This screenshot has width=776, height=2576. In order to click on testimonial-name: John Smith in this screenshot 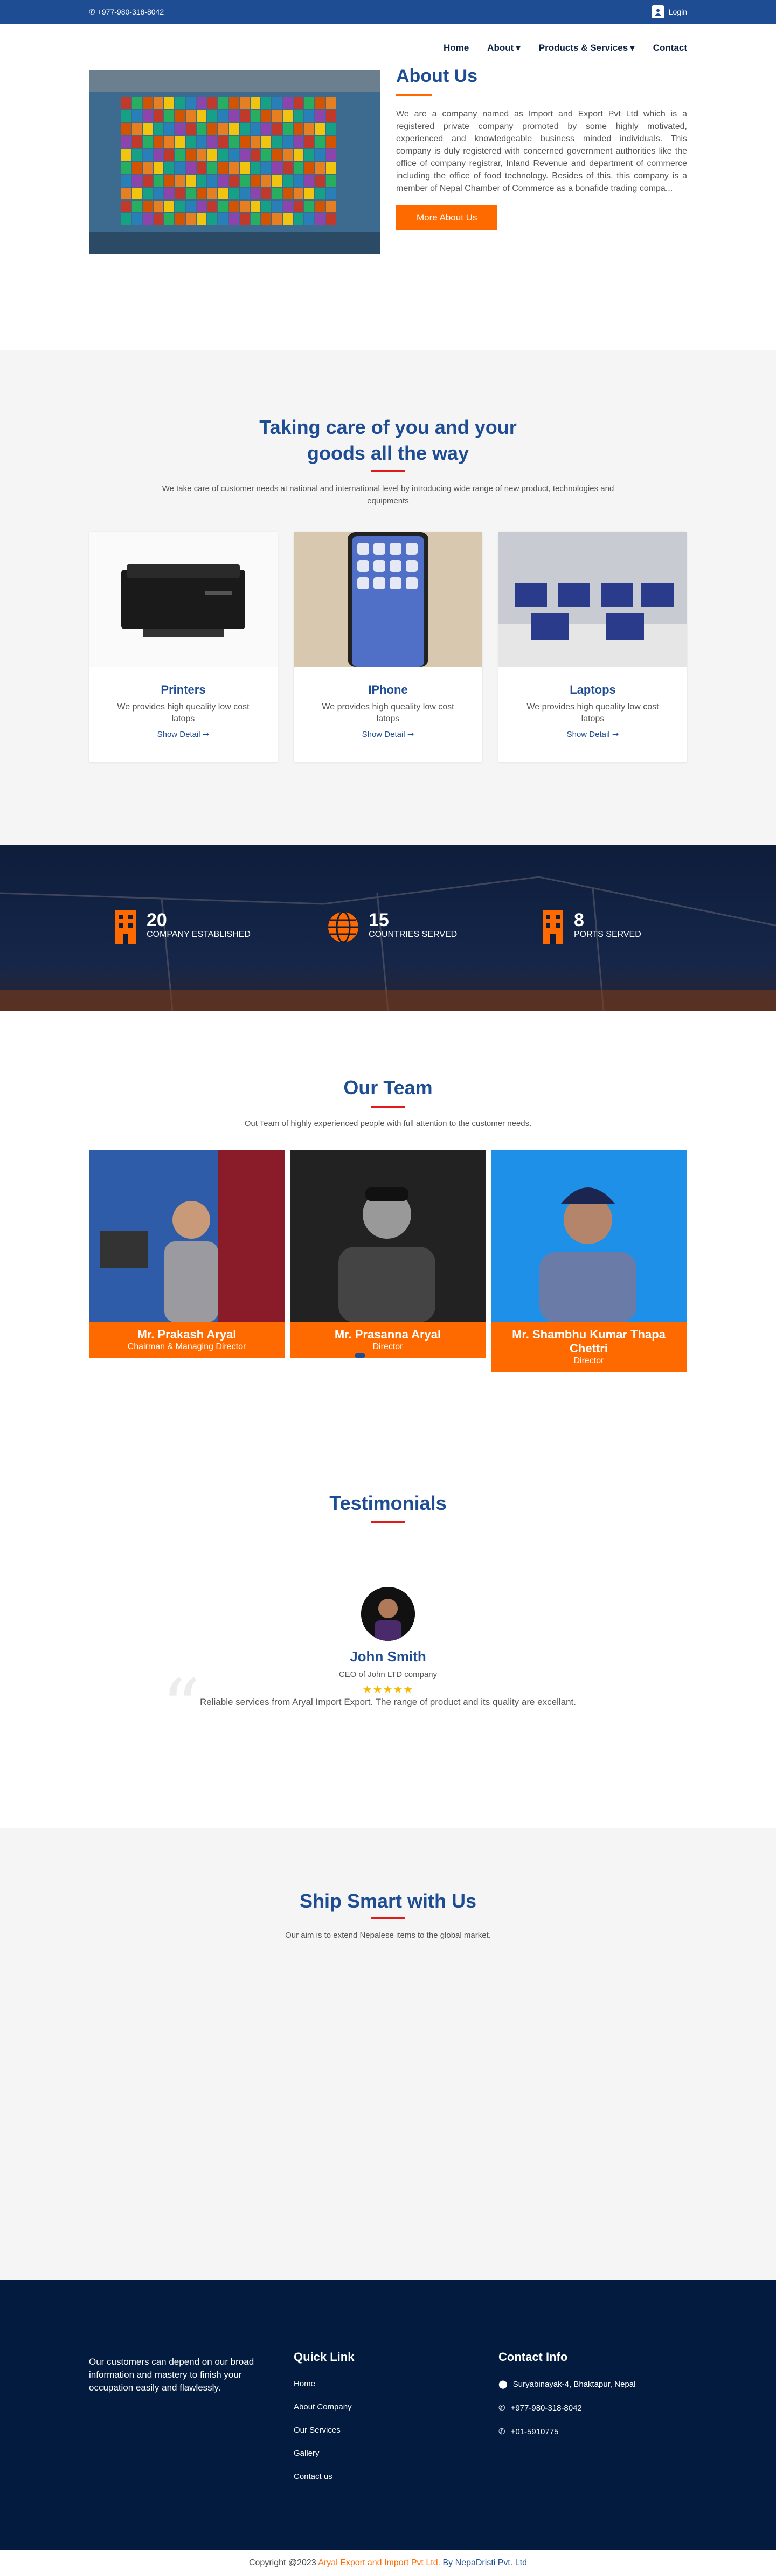, I will do `click(388, 1656)`.